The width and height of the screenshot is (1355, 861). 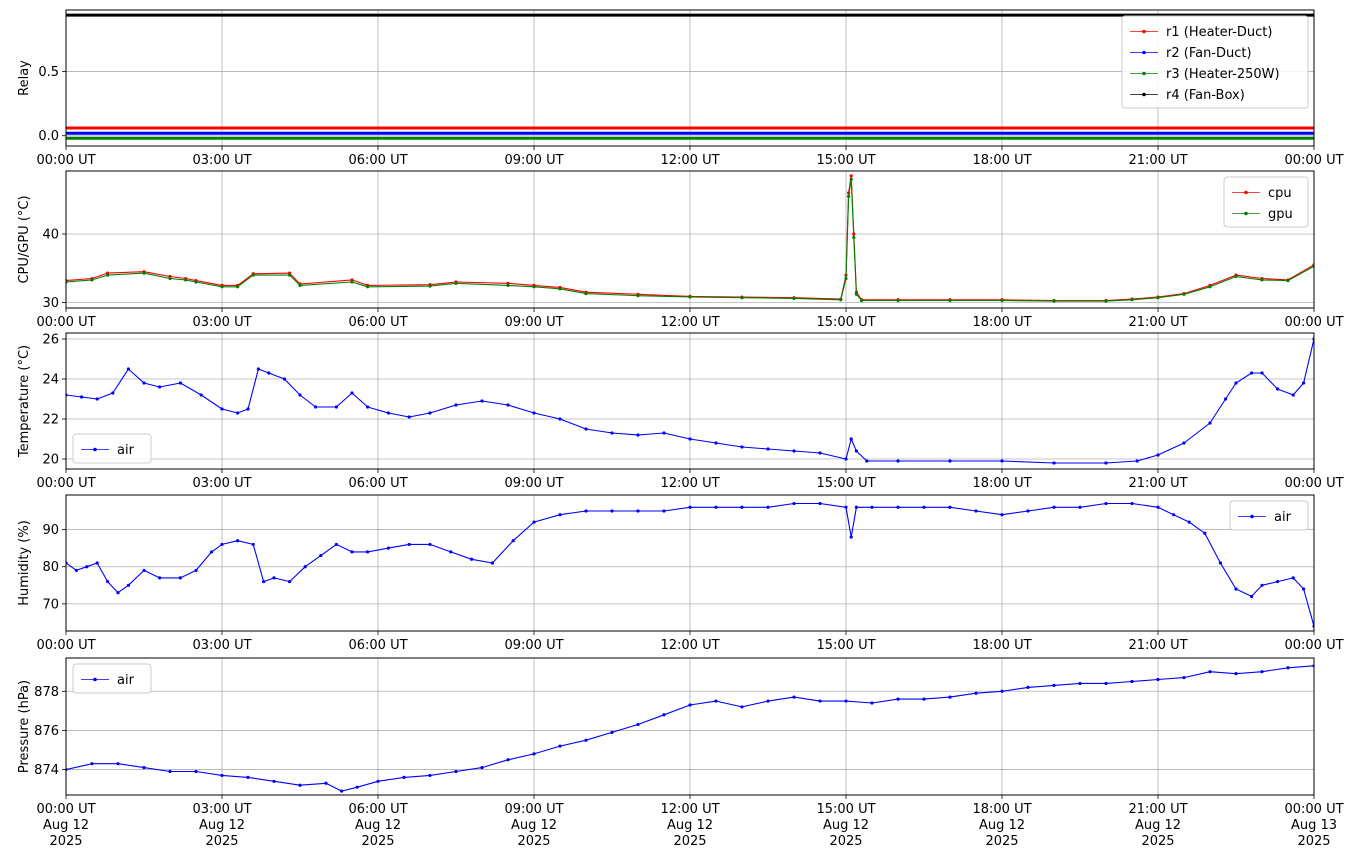 What do you see at coordinates (1280, 214) in the screenshot?
I see `legend-label: gpu` at bounding box center [1280, 214].